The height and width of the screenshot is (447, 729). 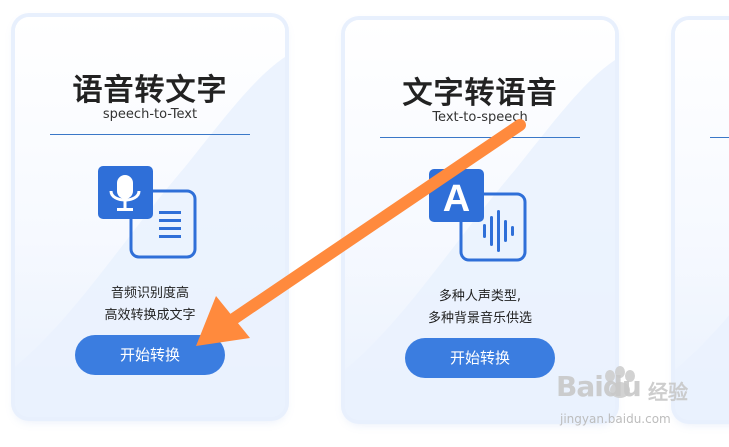 I want to click on card-partial, so click(x=702, y=220).